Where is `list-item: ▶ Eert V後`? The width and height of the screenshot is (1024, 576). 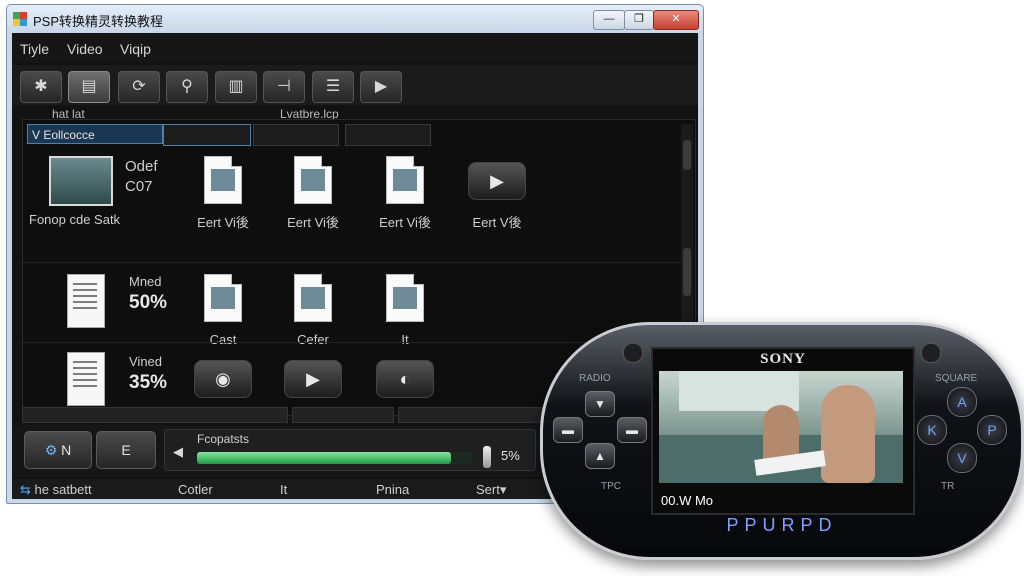 list-item: ▶ Eert V後 is located at coordinates (497, 196).